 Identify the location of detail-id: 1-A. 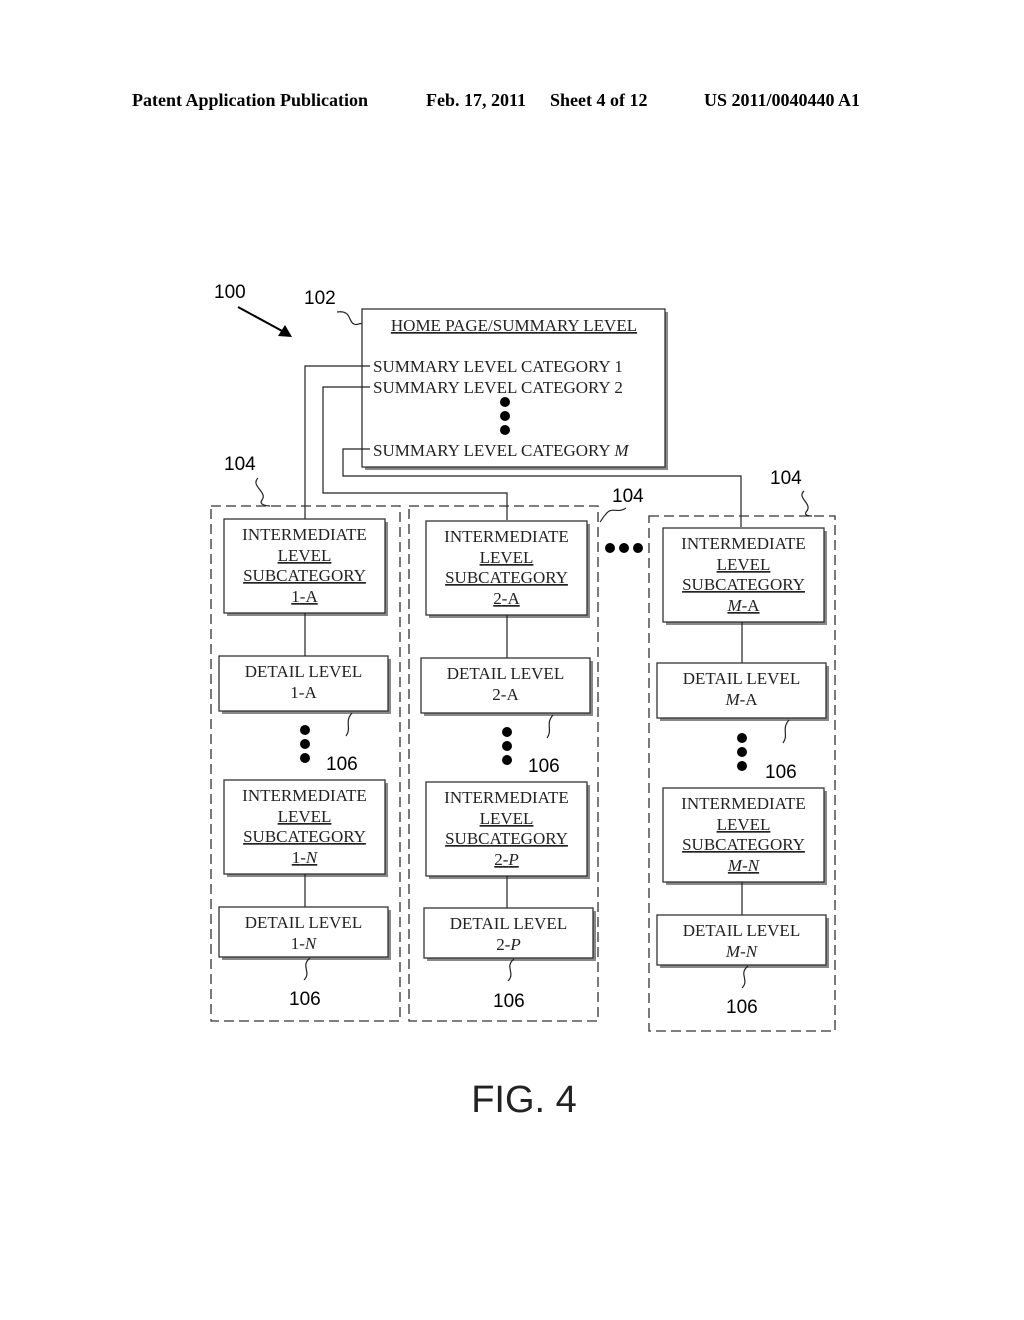
(303, 692).